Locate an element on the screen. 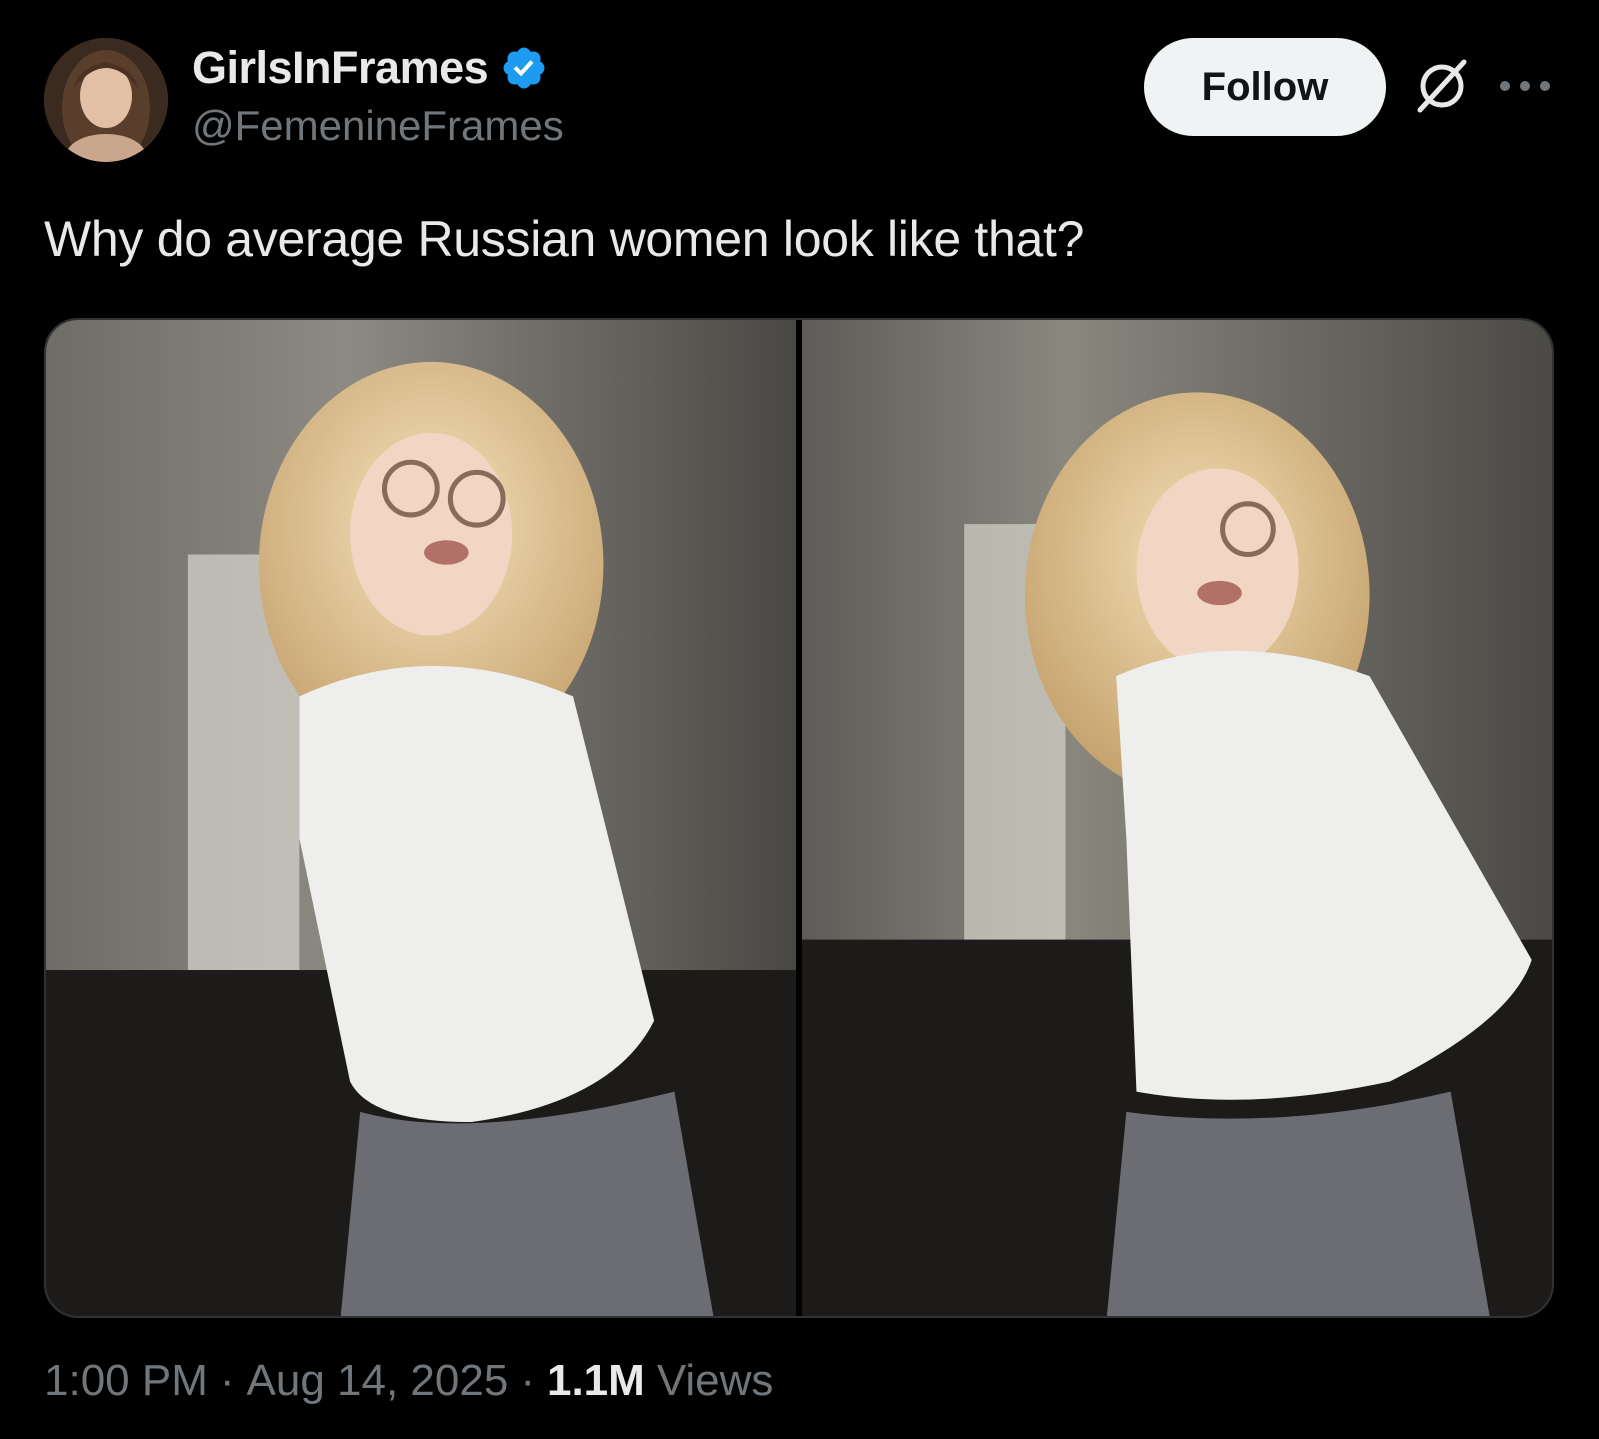 This screenshot has height=1439, width=1599. tweet-date: Aug 14, 2025 is located at coordinates (378, 1381).